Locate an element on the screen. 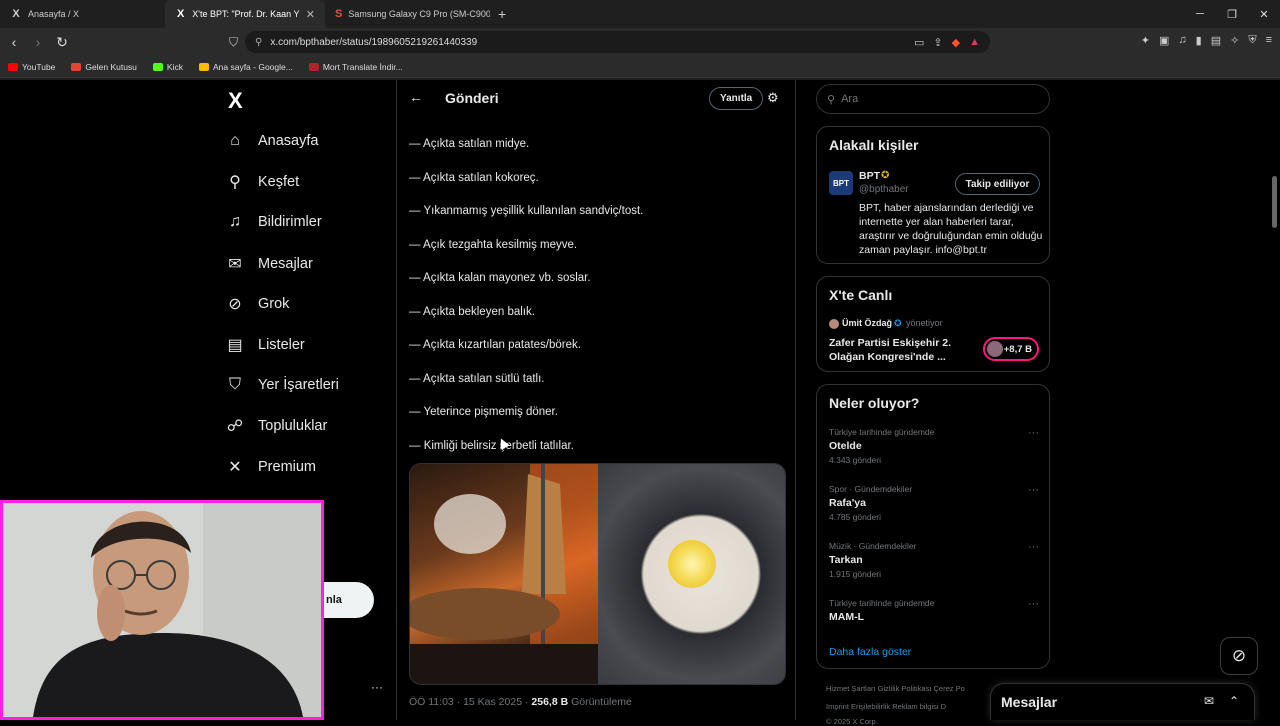 The height and width of the screenshot is (726, 1280). screenshot-icon: ▣ is located at coordinates (1164, 40).